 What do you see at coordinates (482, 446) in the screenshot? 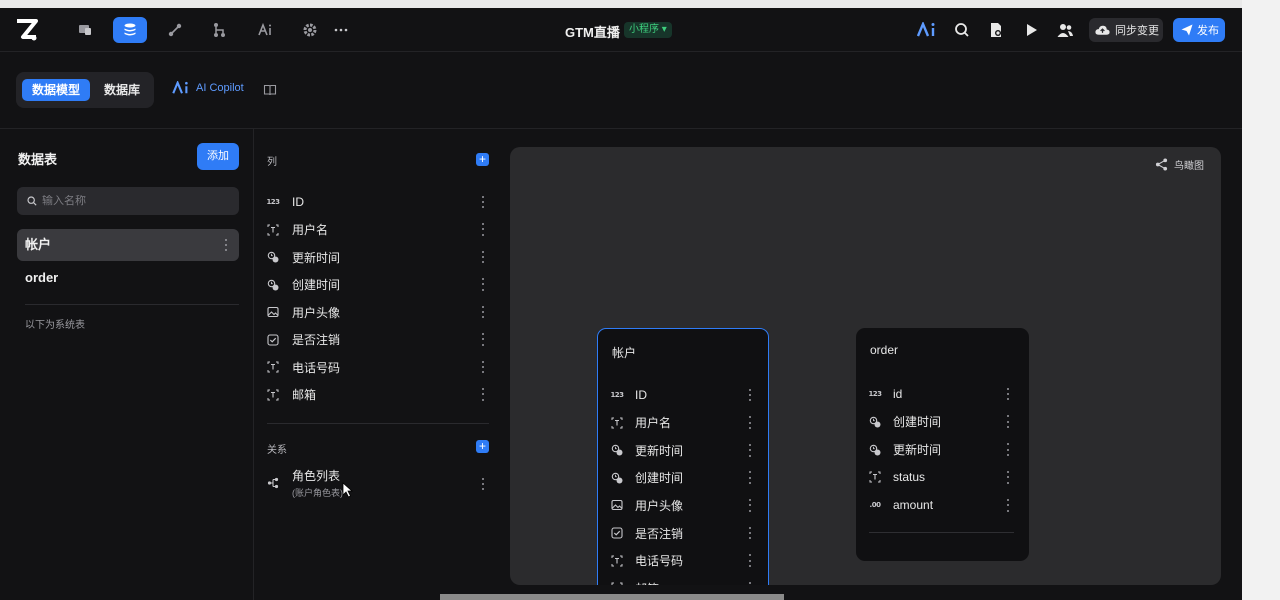
I see `add-relation-button: +` at bounding box center [482, 446].